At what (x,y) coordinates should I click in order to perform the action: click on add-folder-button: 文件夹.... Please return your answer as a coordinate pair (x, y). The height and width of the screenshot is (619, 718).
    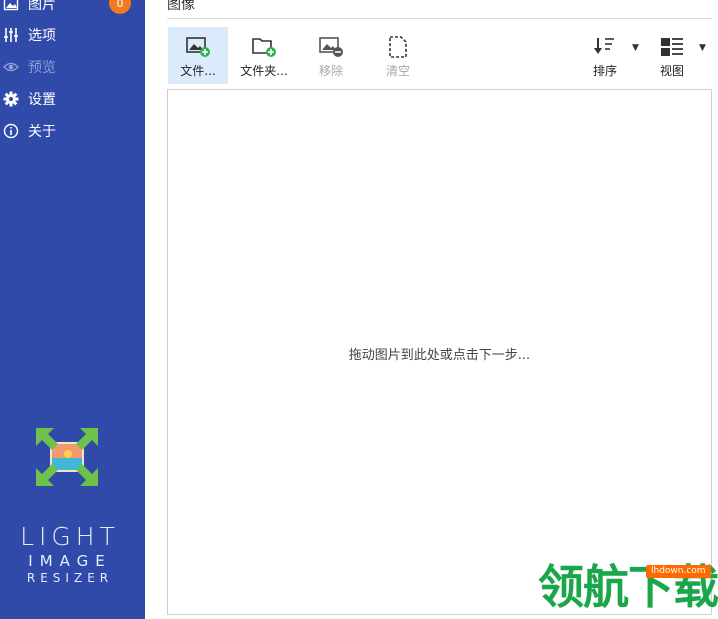
    Looking at the image, I should click on (264, 55).